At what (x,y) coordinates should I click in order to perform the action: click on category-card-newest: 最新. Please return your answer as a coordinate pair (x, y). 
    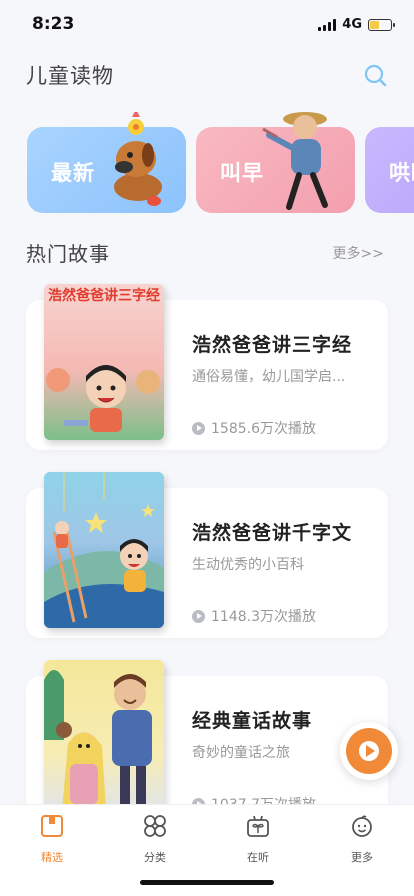
    Looking at the image, I should click on (106, 162).